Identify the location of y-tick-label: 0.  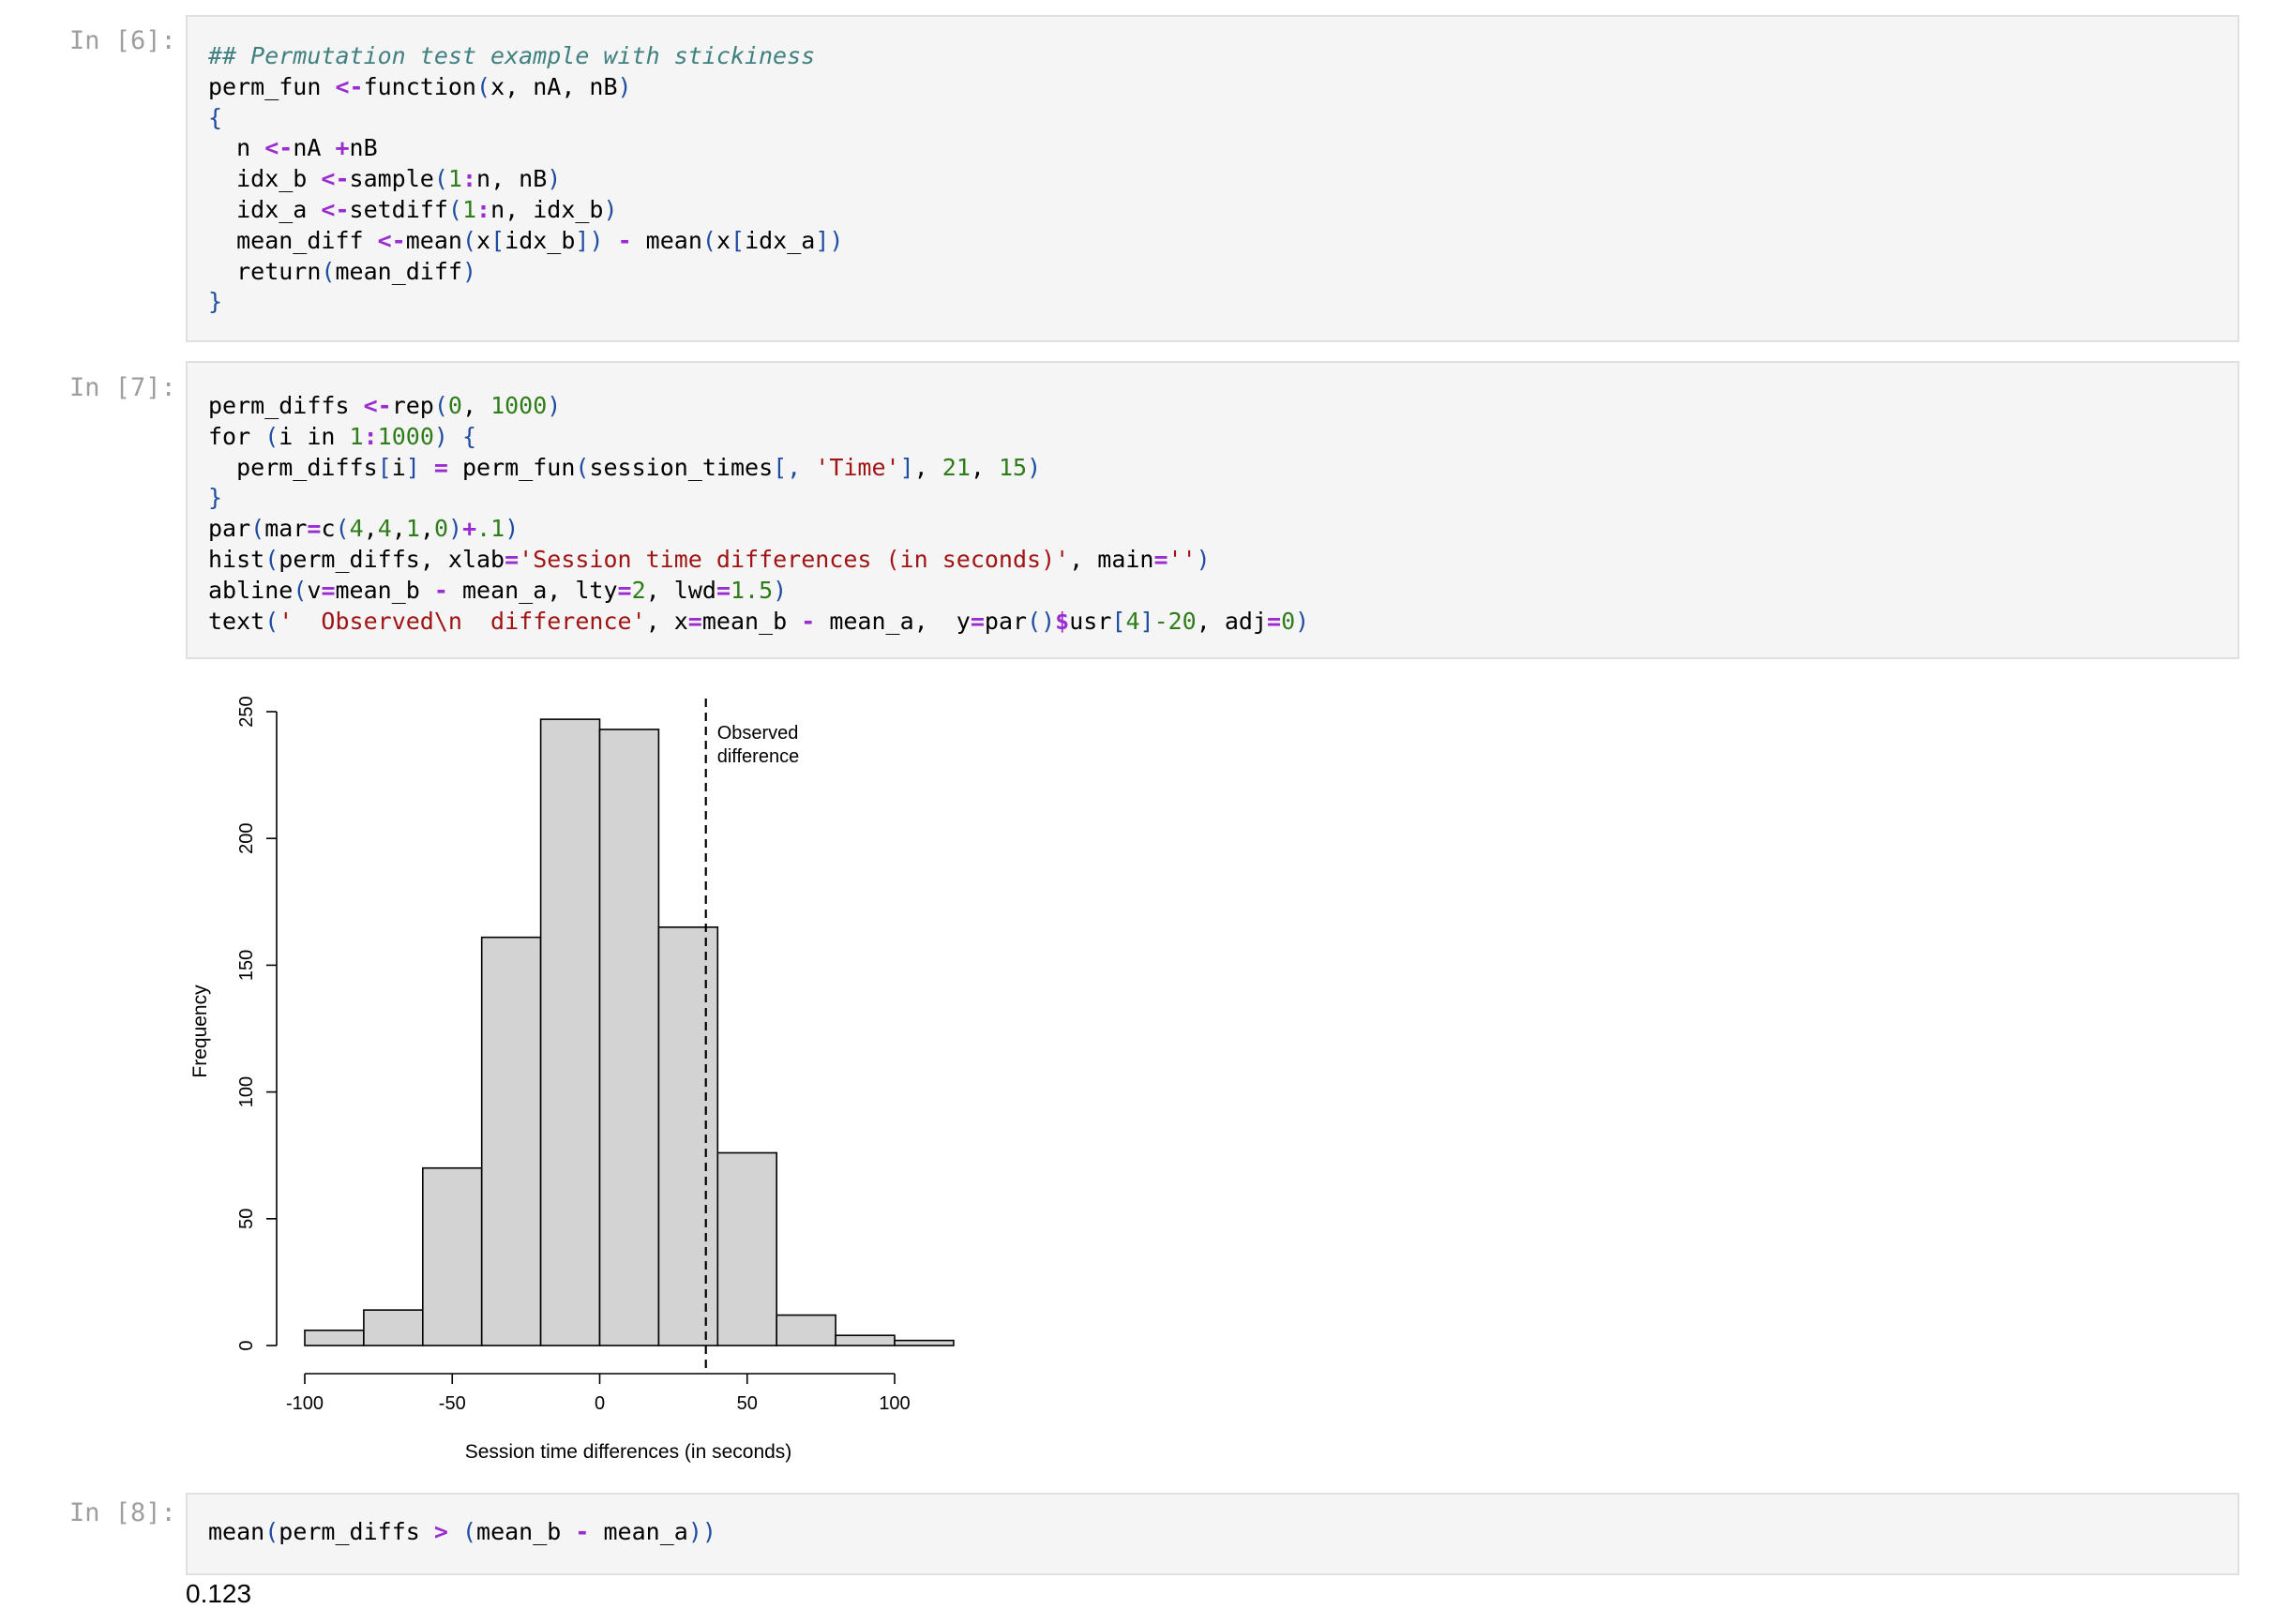
(246, 1345).